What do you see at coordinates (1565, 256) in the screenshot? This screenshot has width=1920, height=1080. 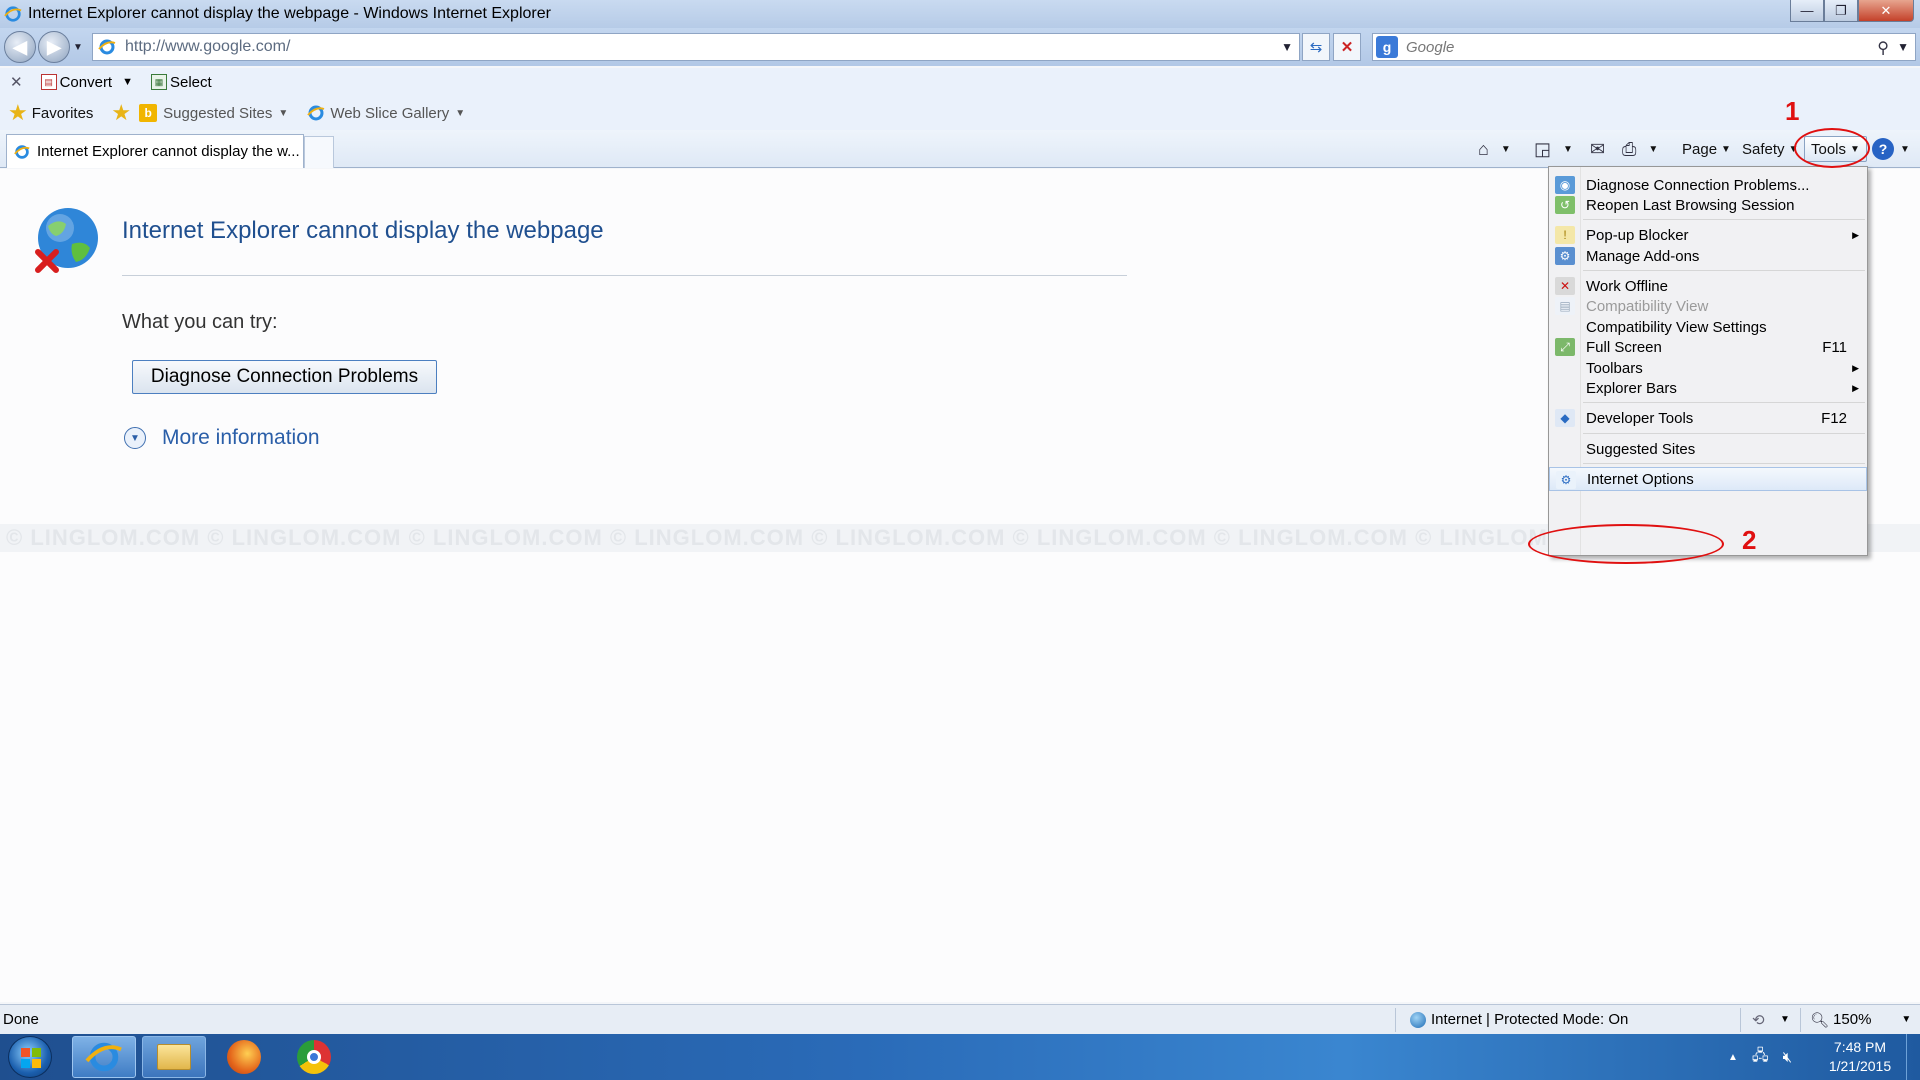 I see `addons-icon: ⚙` at bounding box center [1565, 256].